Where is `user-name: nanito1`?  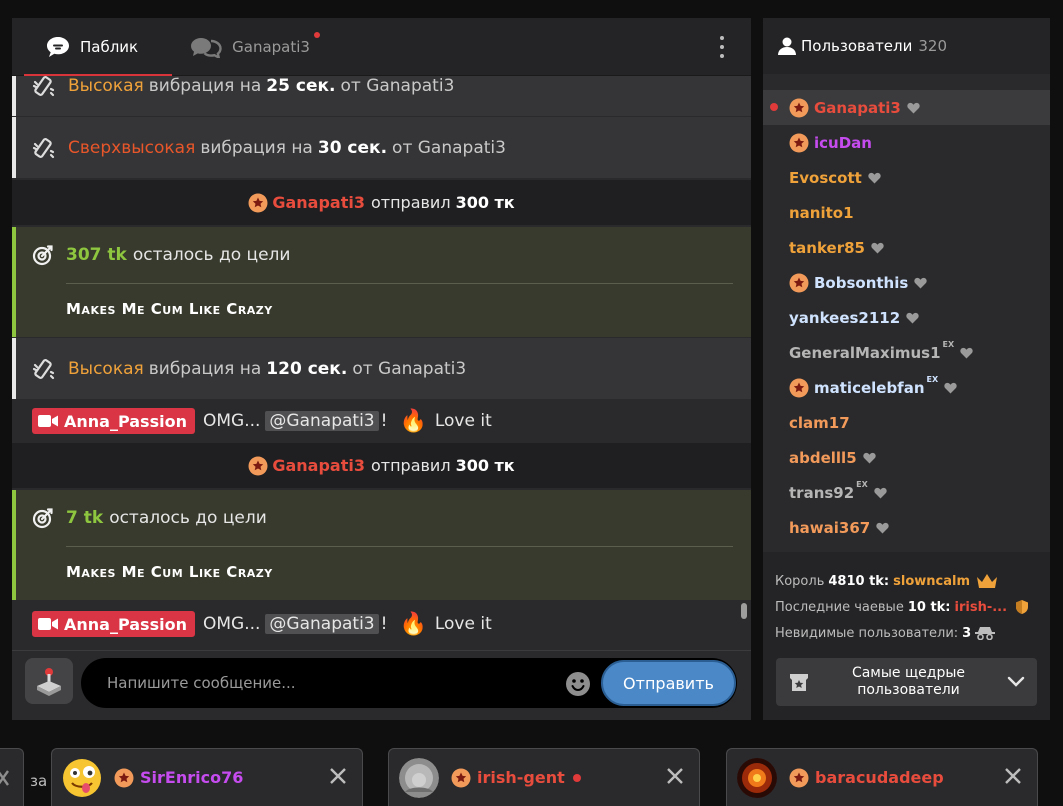
user-name: nanito1 is located at coordinates (821, 212).